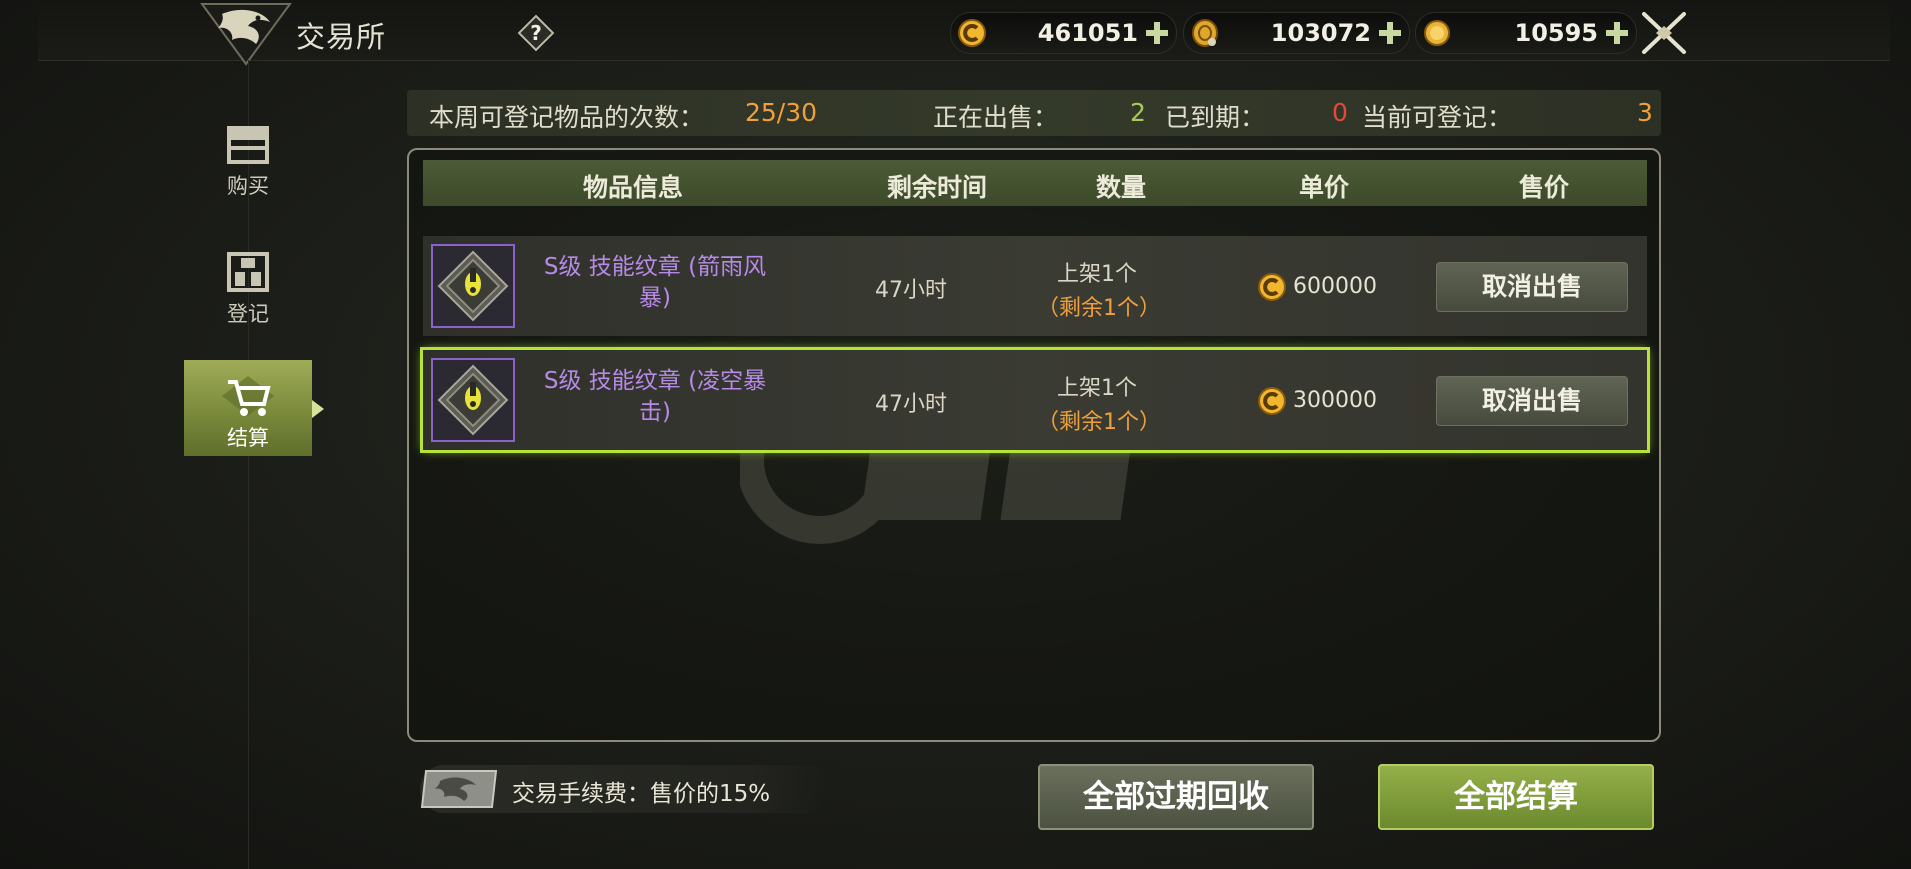 This screenshot has width=1911, height=869. What do you see at coordinates (1138, 112) in the screenshot?
I see `selling-value: 2` at bounding box center [1138, 112].